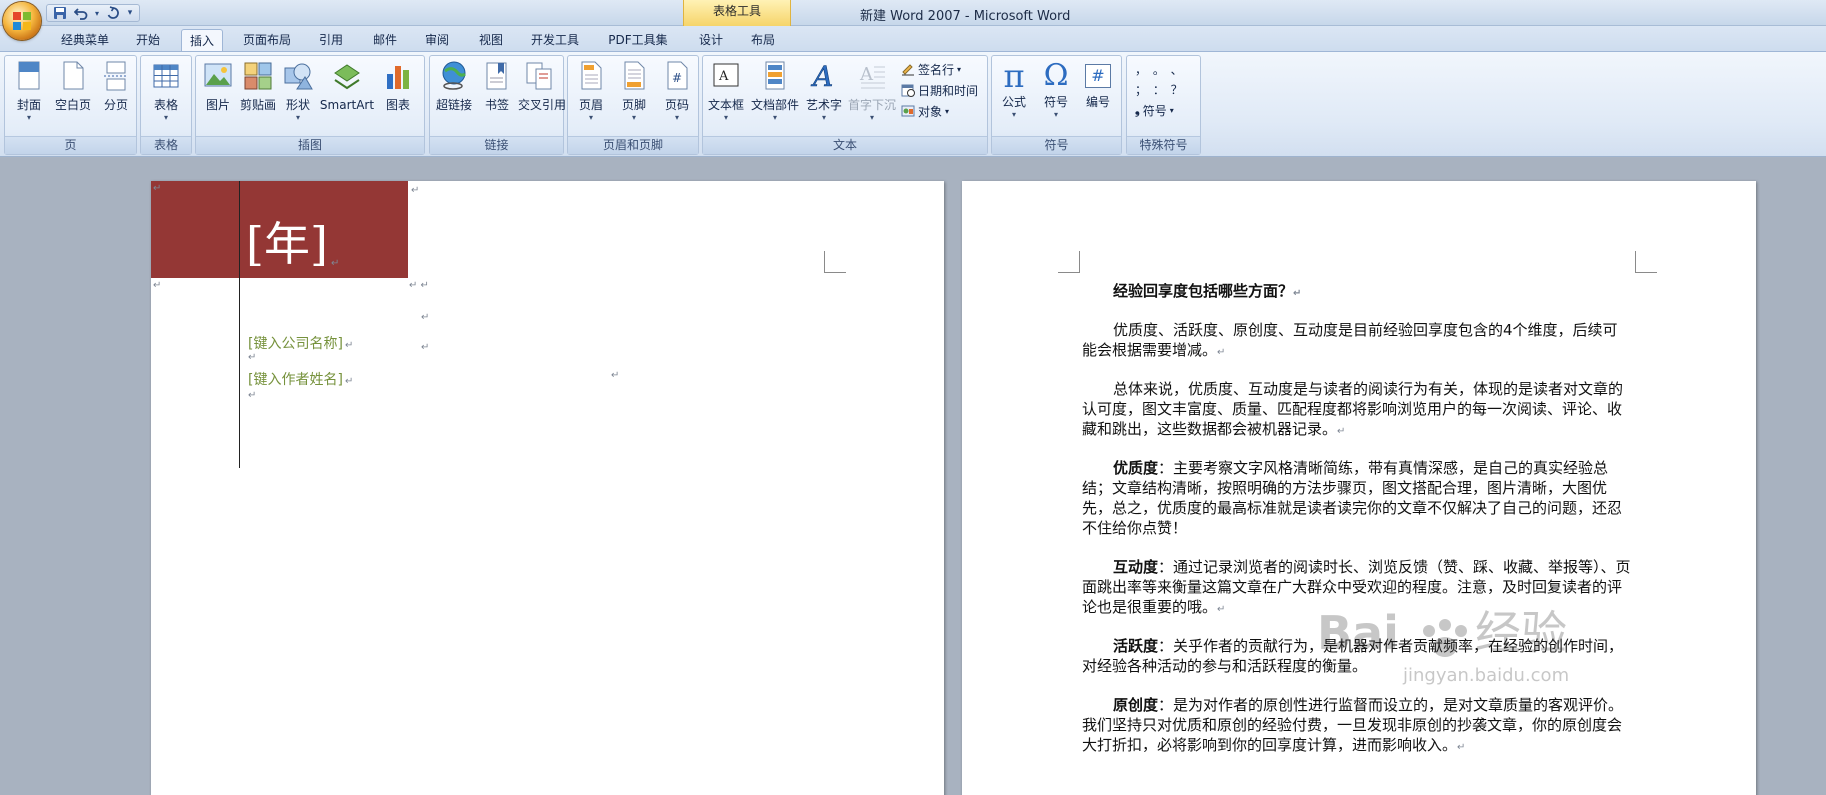 Image resolution: width=1826 pixels, height=795 pixels. I want to click on punctuation-row-2: ； ： ？, so click(1159, 89).